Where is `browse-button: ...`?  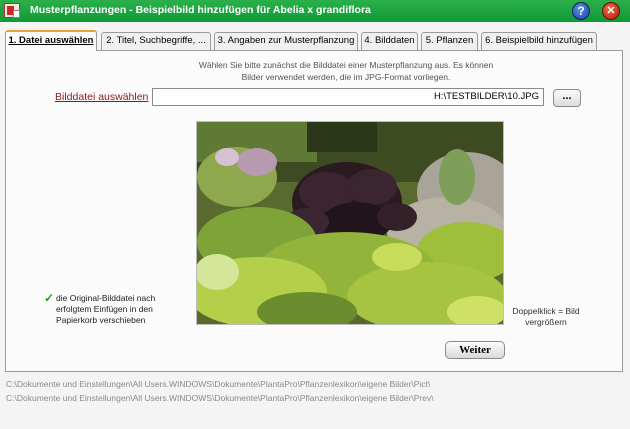
browse-button: ... is located at coordinates (567, 98).